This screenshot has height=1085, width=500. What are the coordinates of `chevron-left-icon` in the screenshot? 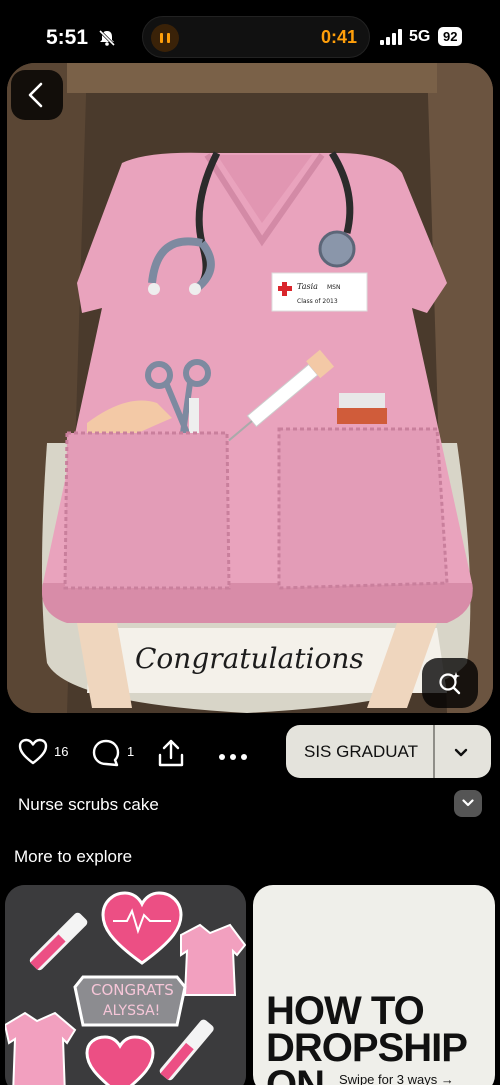 It's located at (35, 95).